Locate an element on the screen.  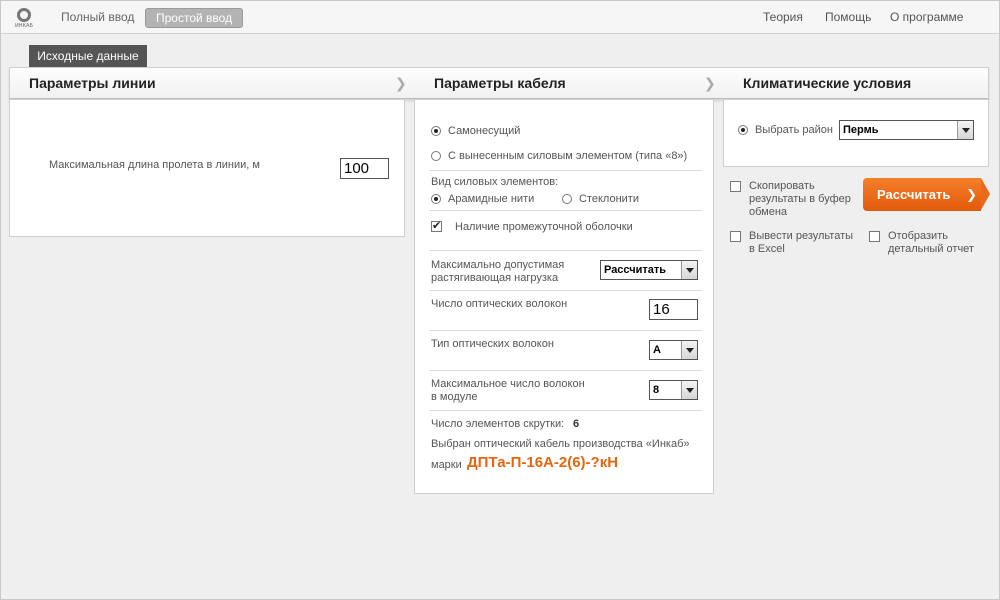
intermediate-sheath-label: Наличие промежуточной оболочки is located at coordinates (544, 227).